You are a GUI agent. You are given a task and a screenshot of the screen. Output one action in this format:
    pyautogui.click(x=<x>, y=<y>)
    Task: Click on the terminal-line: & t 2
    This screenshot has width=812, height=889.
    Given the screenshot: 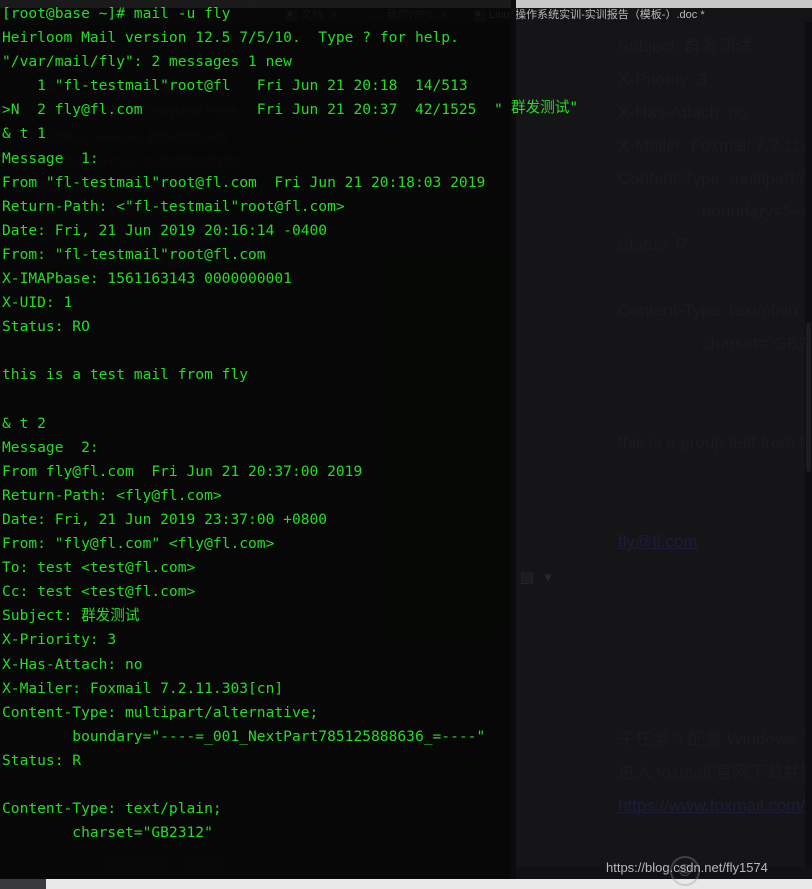 What is the action you would take?
    pyautogui.click(x=24, y=423)
    